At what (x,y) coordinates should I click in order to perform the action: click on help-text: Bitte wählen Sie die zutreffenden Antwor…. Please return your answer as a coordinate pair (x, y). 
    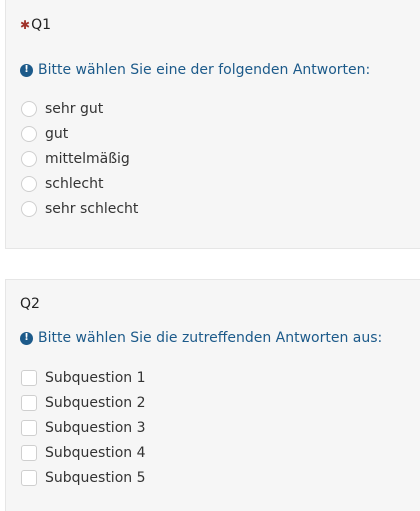
    Looking at the image, I should click on (210, 338).